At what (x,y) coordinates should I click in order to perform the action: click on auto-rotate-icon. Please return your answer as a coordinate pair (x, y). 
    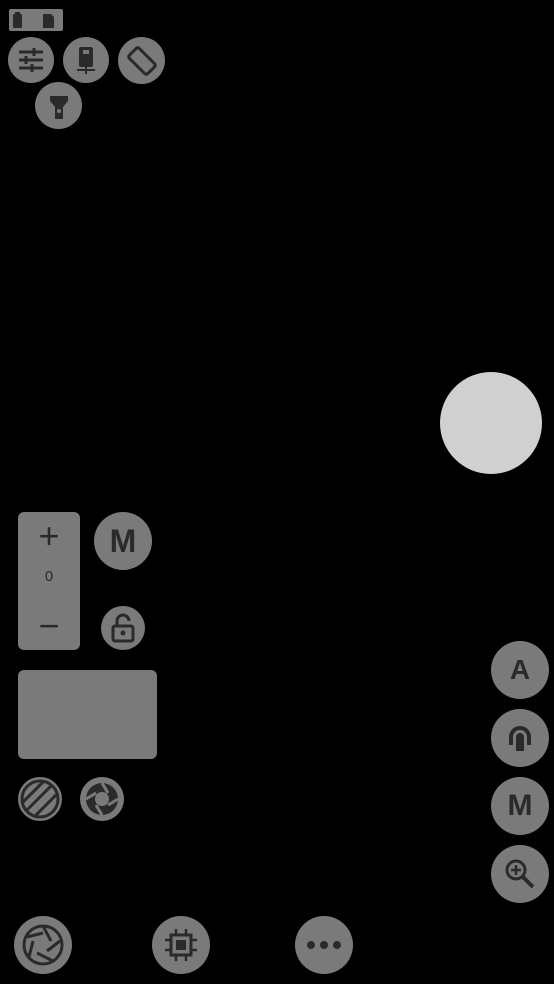
    Looking at the image, I should click on (141, 60).